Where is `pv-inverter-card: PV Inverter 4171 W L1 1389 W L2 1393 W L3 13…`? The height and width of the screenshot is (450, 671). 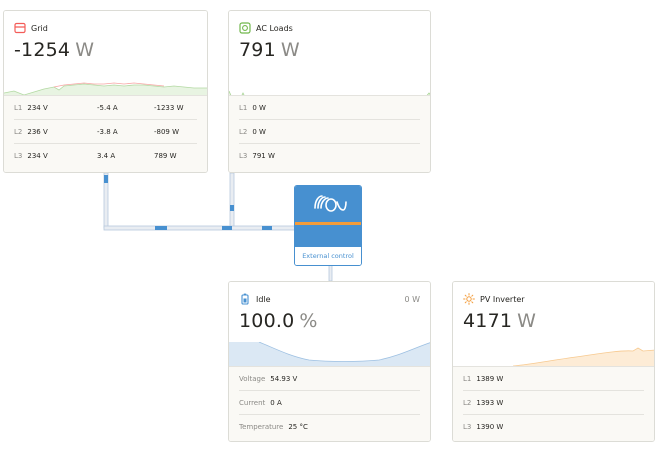 pv-inverter-card: PV Inverter 4171 W L1 1389 W L2 1393 W L3 13… is located at coordinates (553, 361).